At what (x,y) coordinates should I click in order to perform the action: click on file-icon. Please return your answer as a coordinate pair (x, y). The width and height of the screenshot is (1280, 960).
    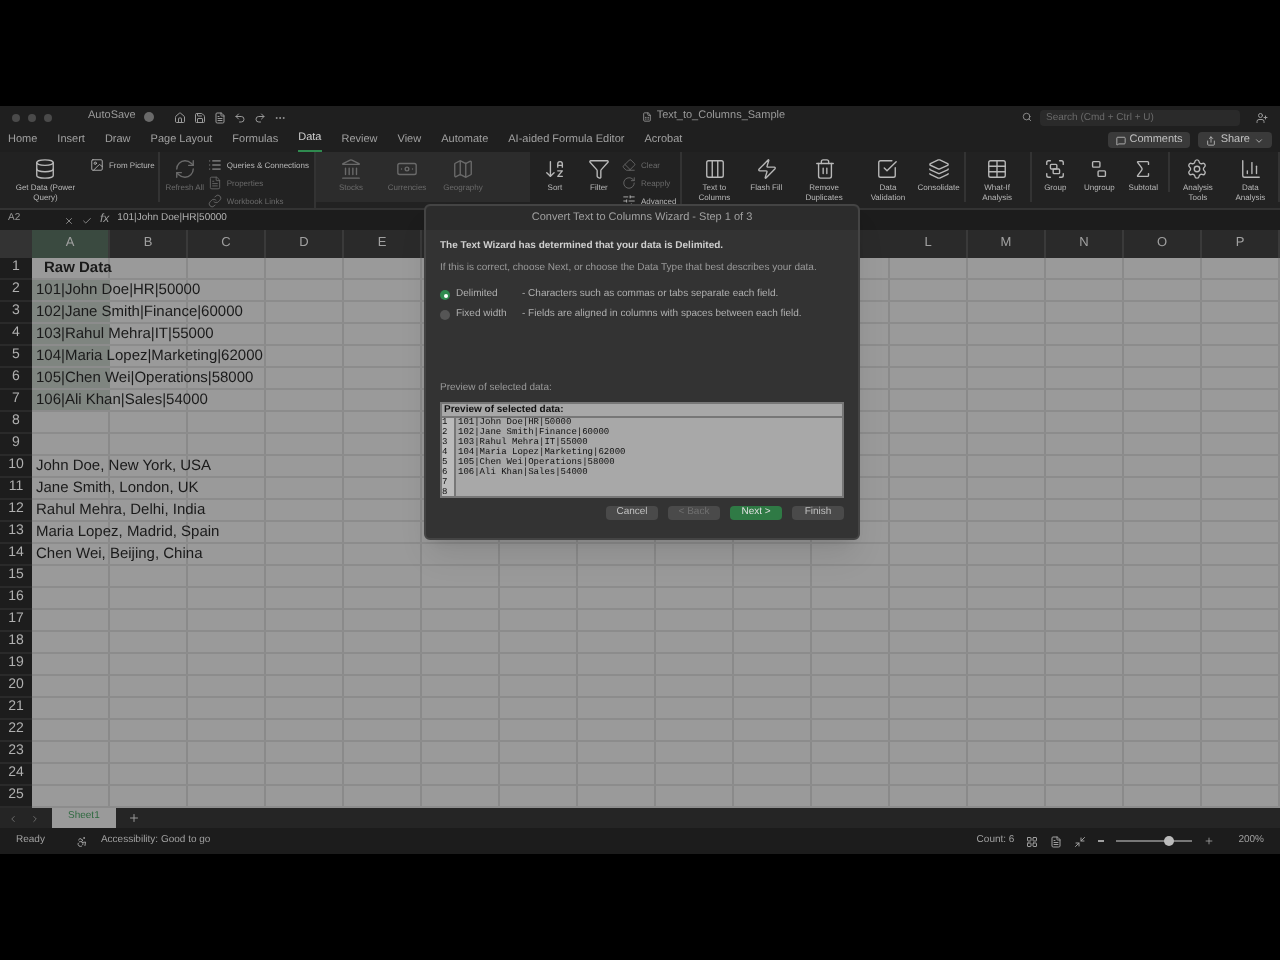
    Looking at the image, I should click on (647, 117).